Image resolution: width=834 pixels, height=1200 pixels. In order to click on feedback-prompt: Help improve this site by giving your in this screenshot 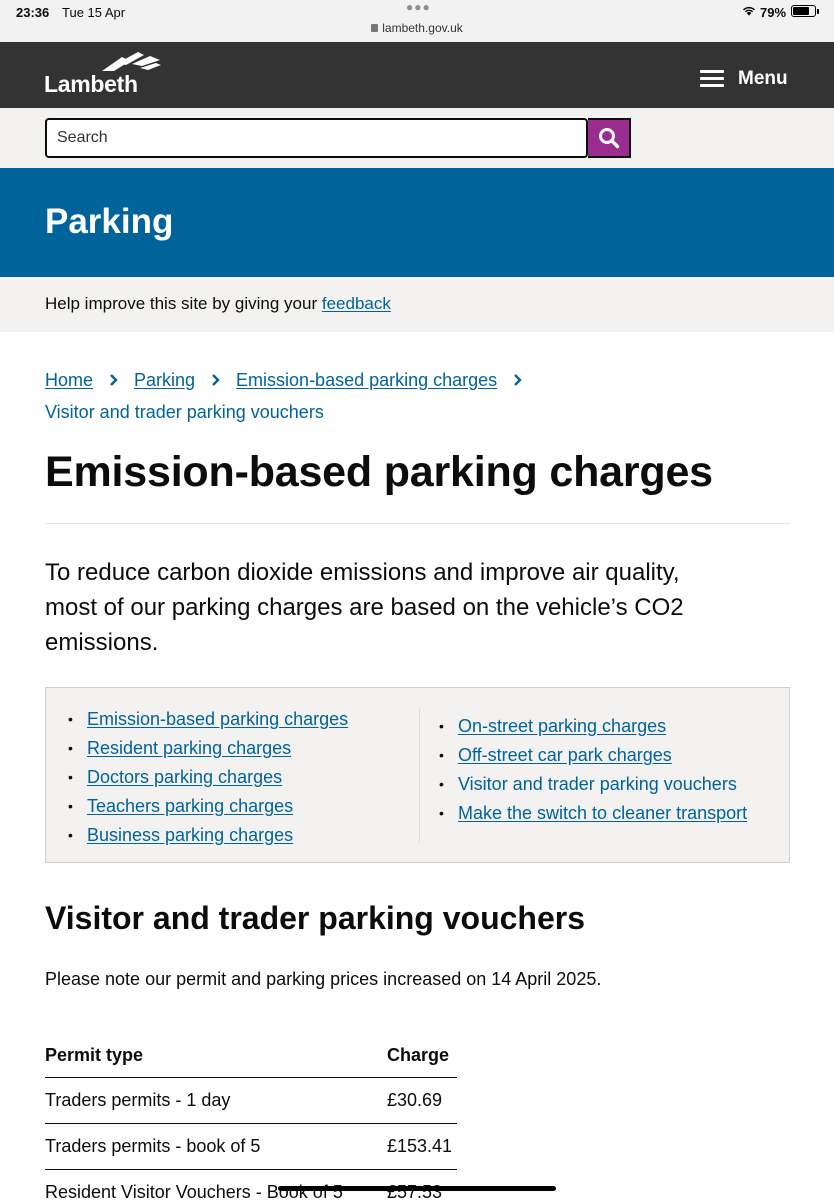, I will do `click(181, 303)`.